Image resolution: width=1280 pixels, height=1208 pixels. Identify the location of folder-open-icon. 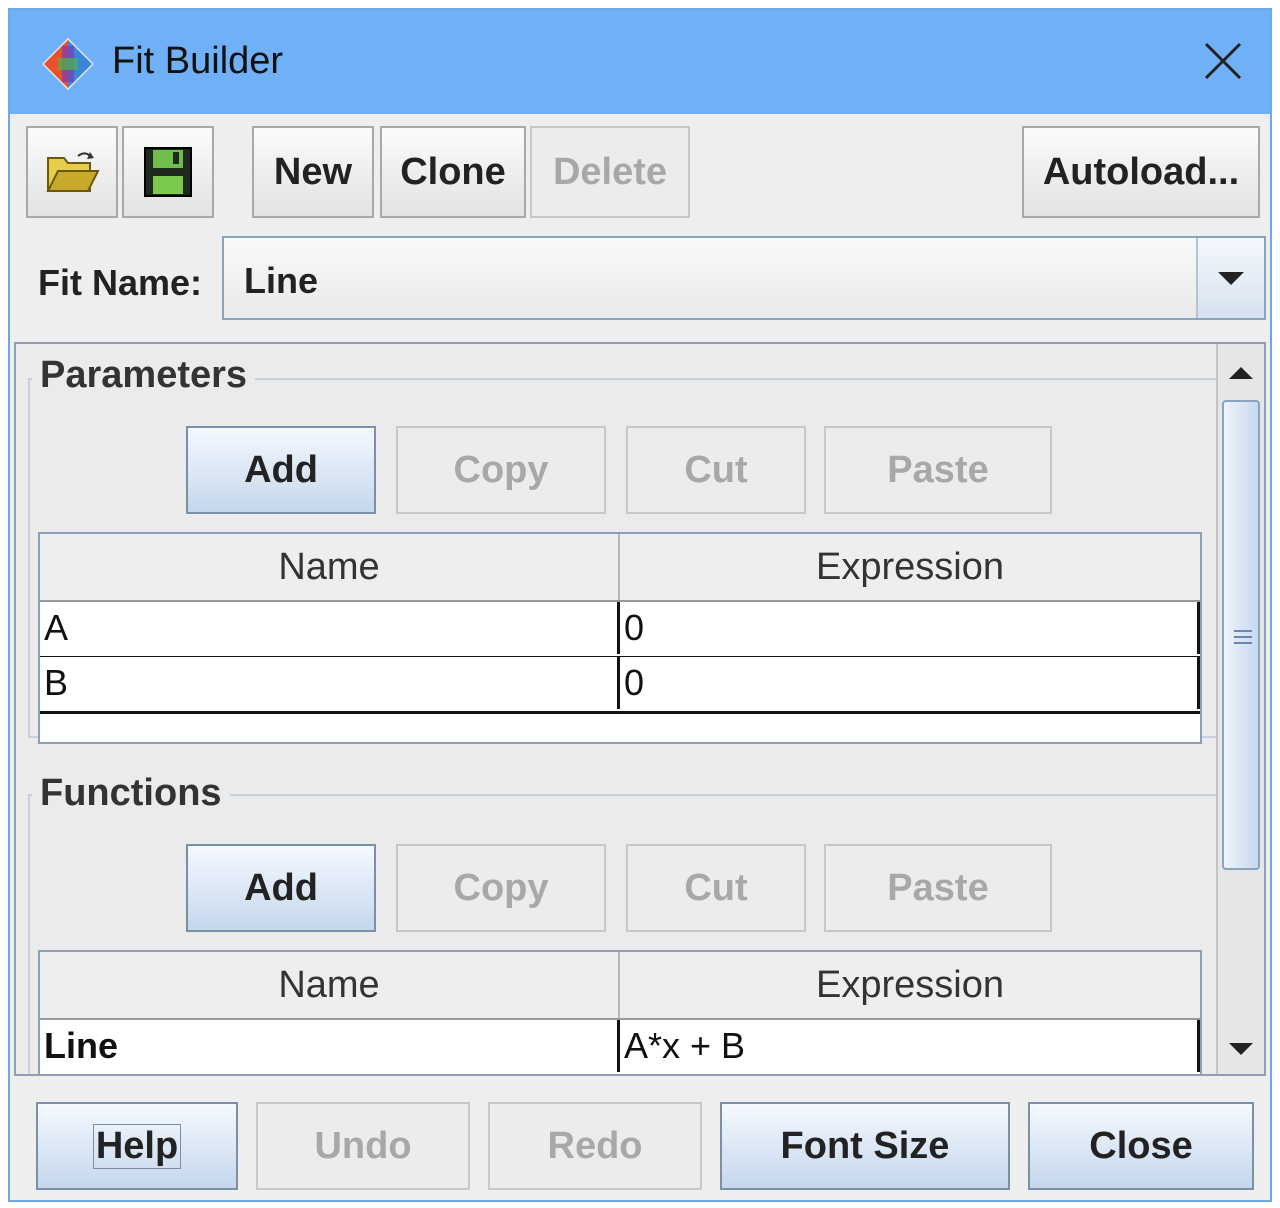
(73, 172).